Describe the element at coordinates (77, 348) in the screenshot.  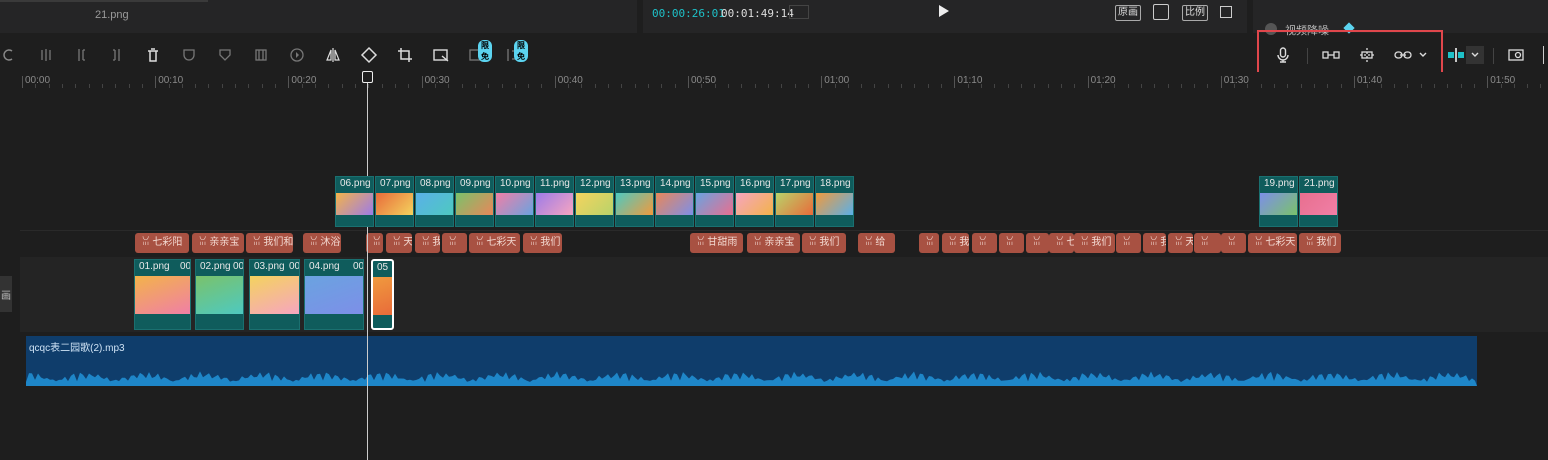
I see `audio-clip-name: qcqc表二园歌(2).mp3` at that location.